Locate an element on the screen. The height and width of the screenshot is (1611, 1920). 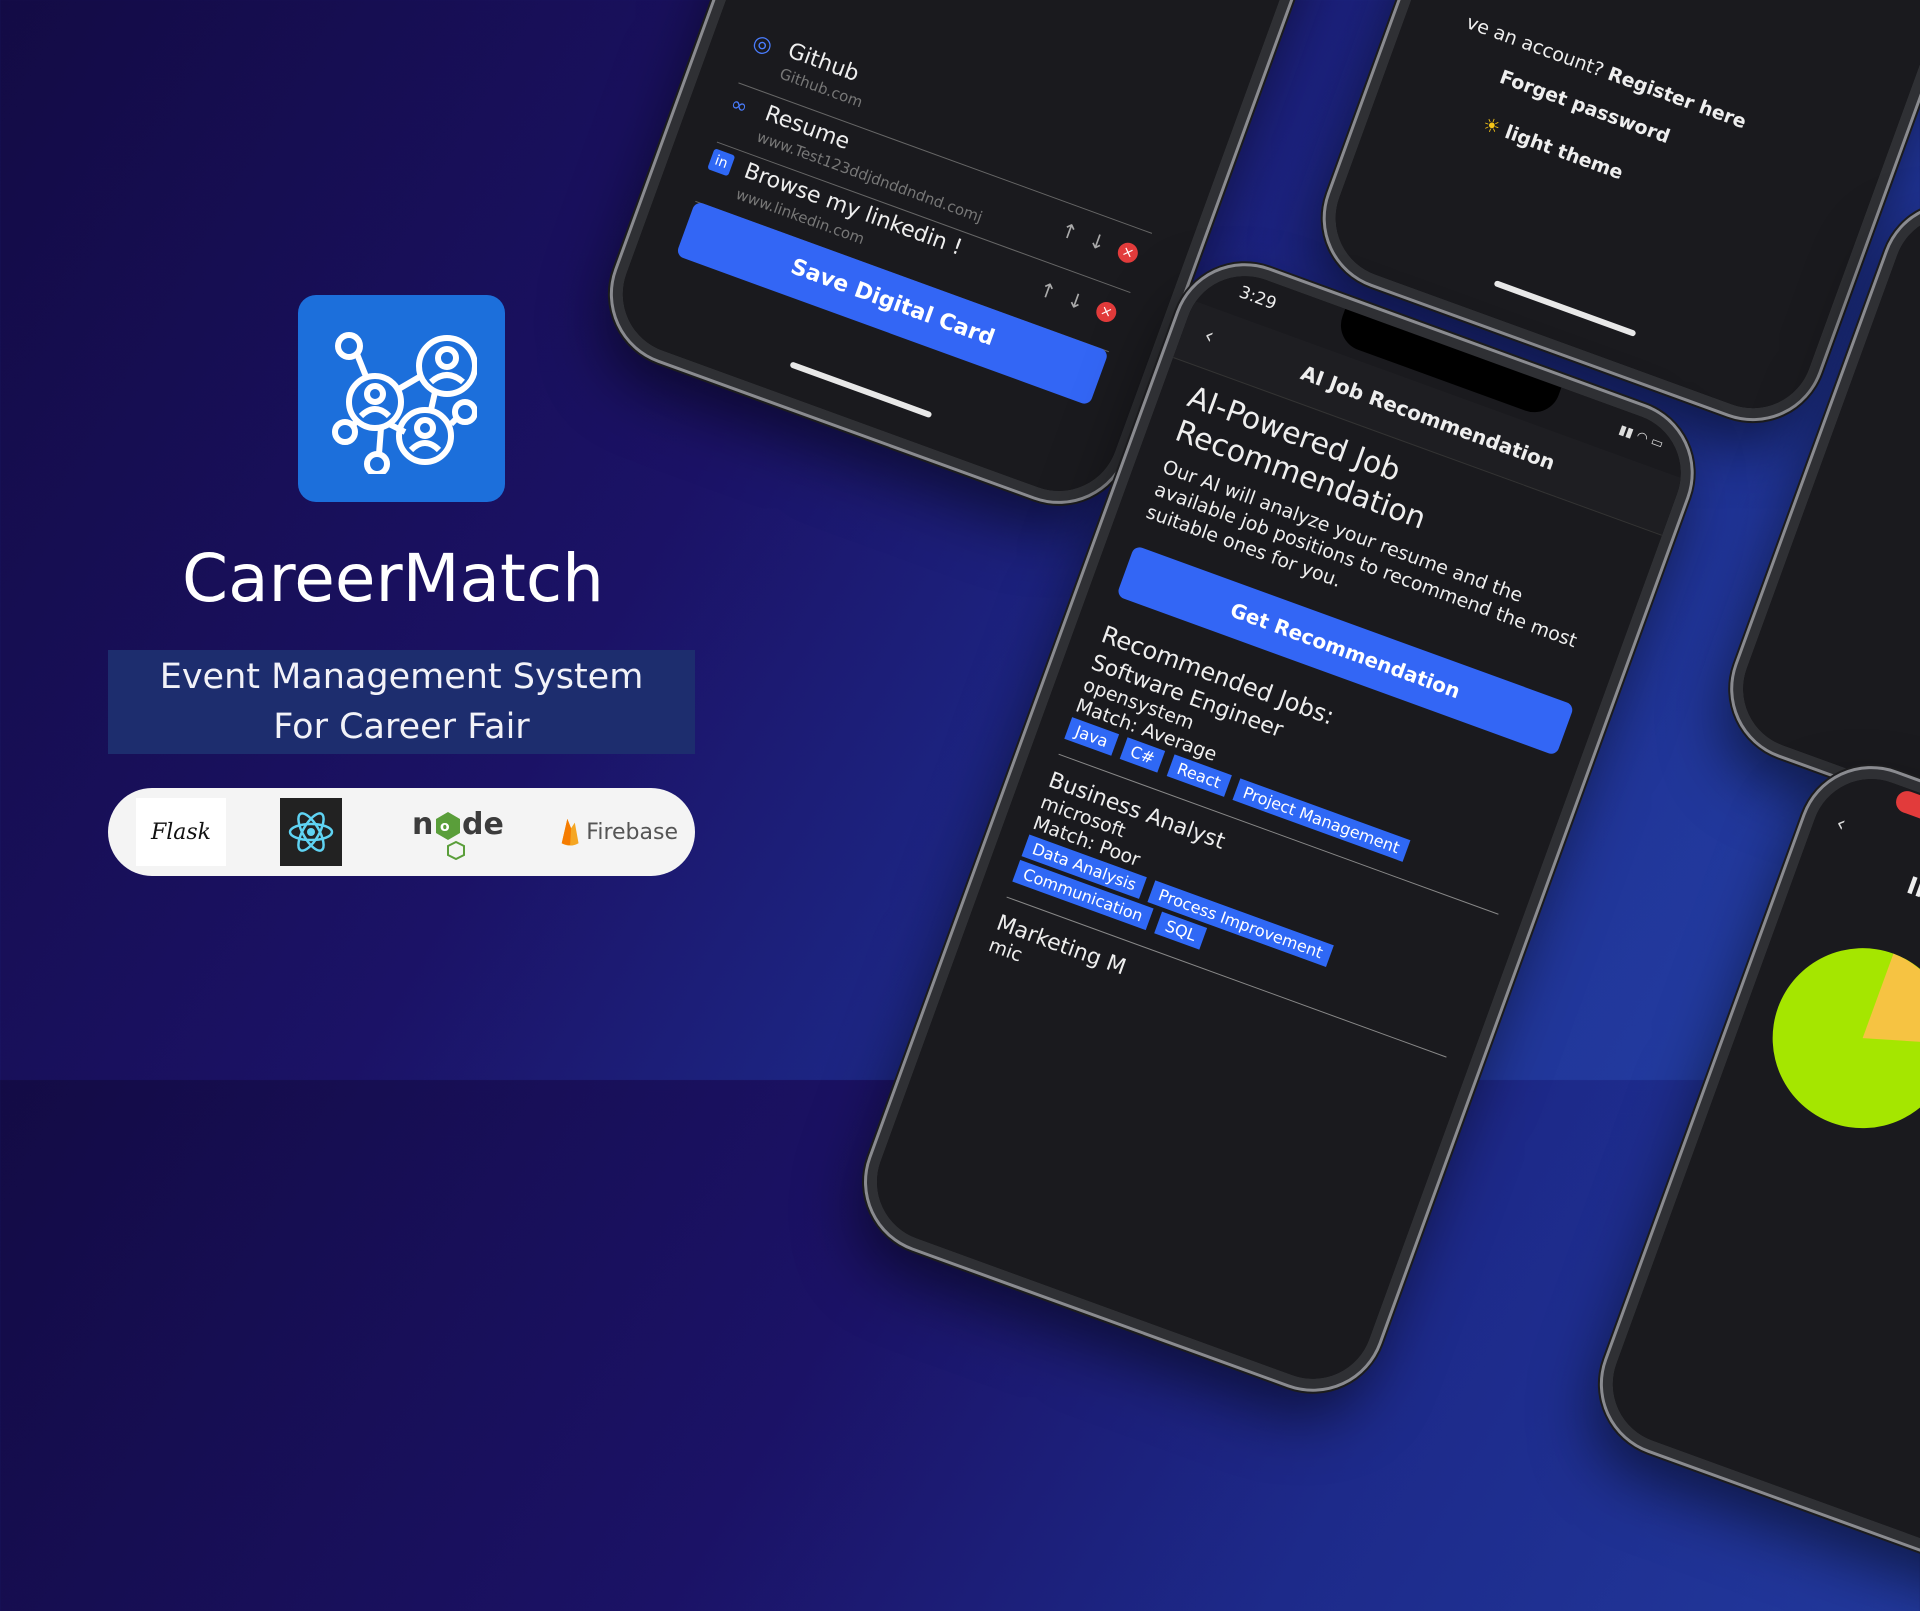
sun-icon: ☀ is located at coordinates (1491, 126).